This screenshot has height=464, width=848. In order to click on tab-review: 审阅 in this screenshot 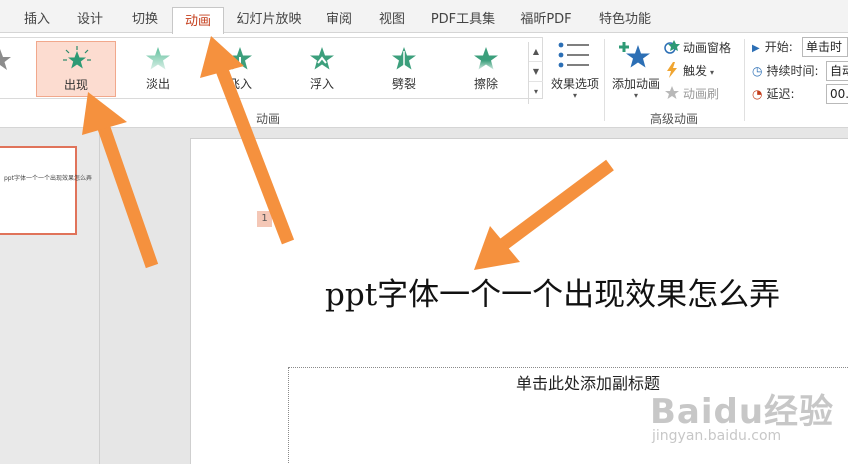, I will do `click(339, 19)`.